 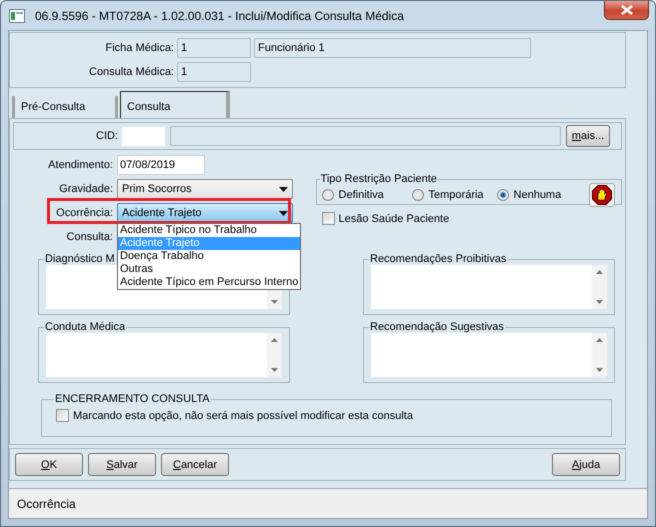 What do you see at coordinates (438, 259) in the screenshot?
I see `group-title: Recomendações Proibitivas` at bounding box center [438, 259].